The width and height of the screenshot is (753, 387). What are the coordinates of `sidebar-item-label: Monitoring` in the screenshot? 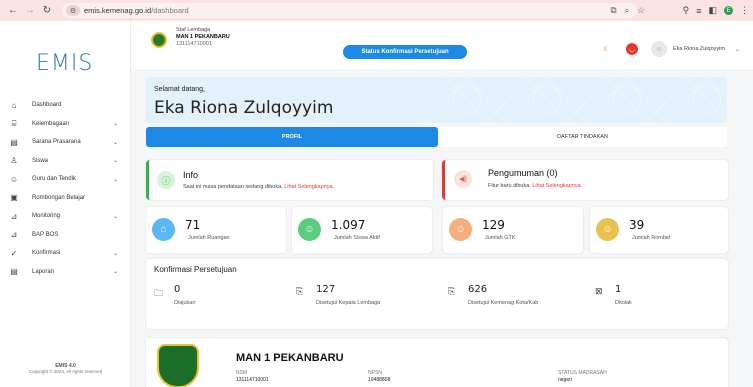 It's located at (46, 216).